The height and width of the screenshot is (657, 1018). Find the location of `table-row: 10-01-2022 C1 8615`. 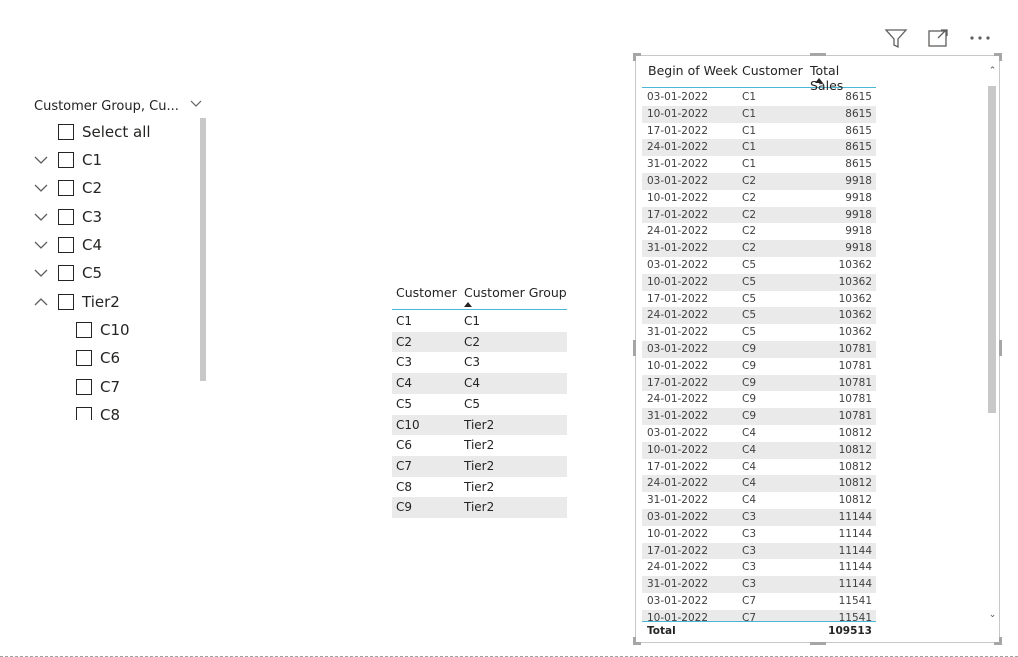

table-row: 10-01-2022 C1 8615 is located at coordinates (759, 114).